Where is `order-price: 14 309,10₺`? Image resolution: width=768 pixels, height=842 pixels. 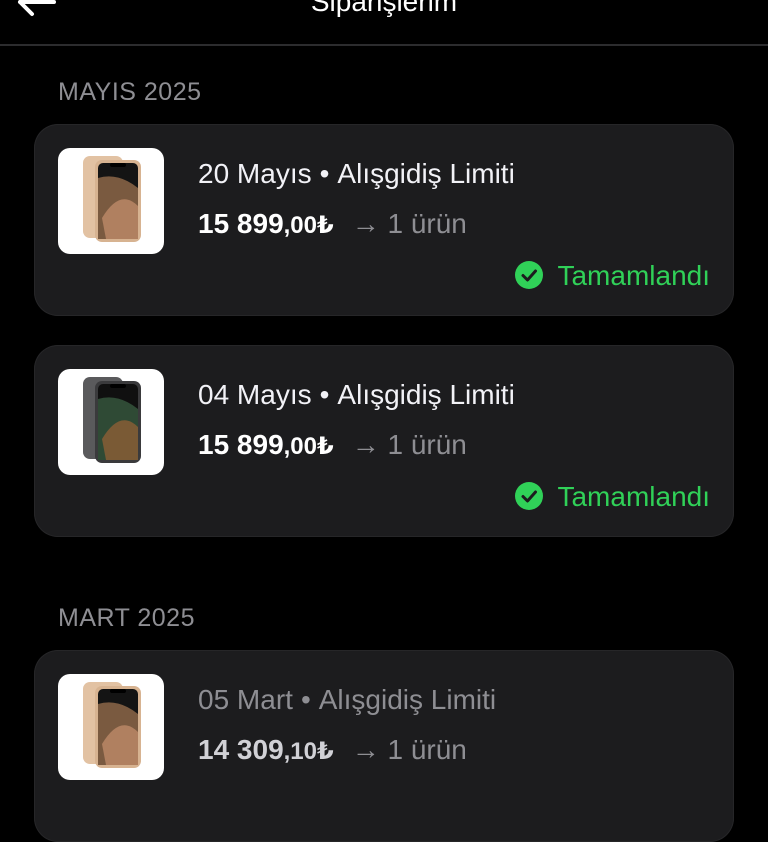
order-price: 14 309,10₺ is located at coordinates (266, 749).